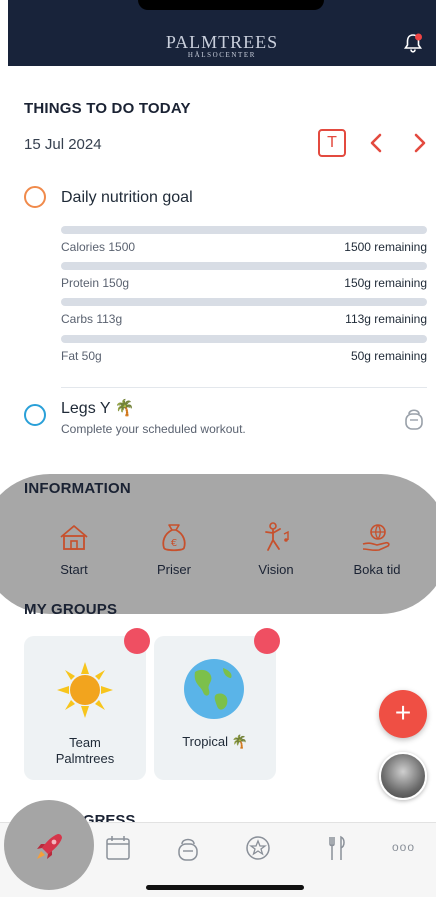 This screenshot has height=897, width=436. I want to click on dancer-icon, so click(277, 536).